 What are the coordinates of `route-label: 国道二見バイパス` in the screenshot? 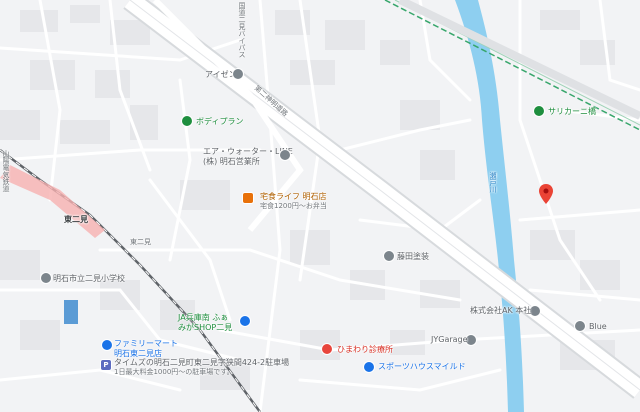 It's located at (242, 30).